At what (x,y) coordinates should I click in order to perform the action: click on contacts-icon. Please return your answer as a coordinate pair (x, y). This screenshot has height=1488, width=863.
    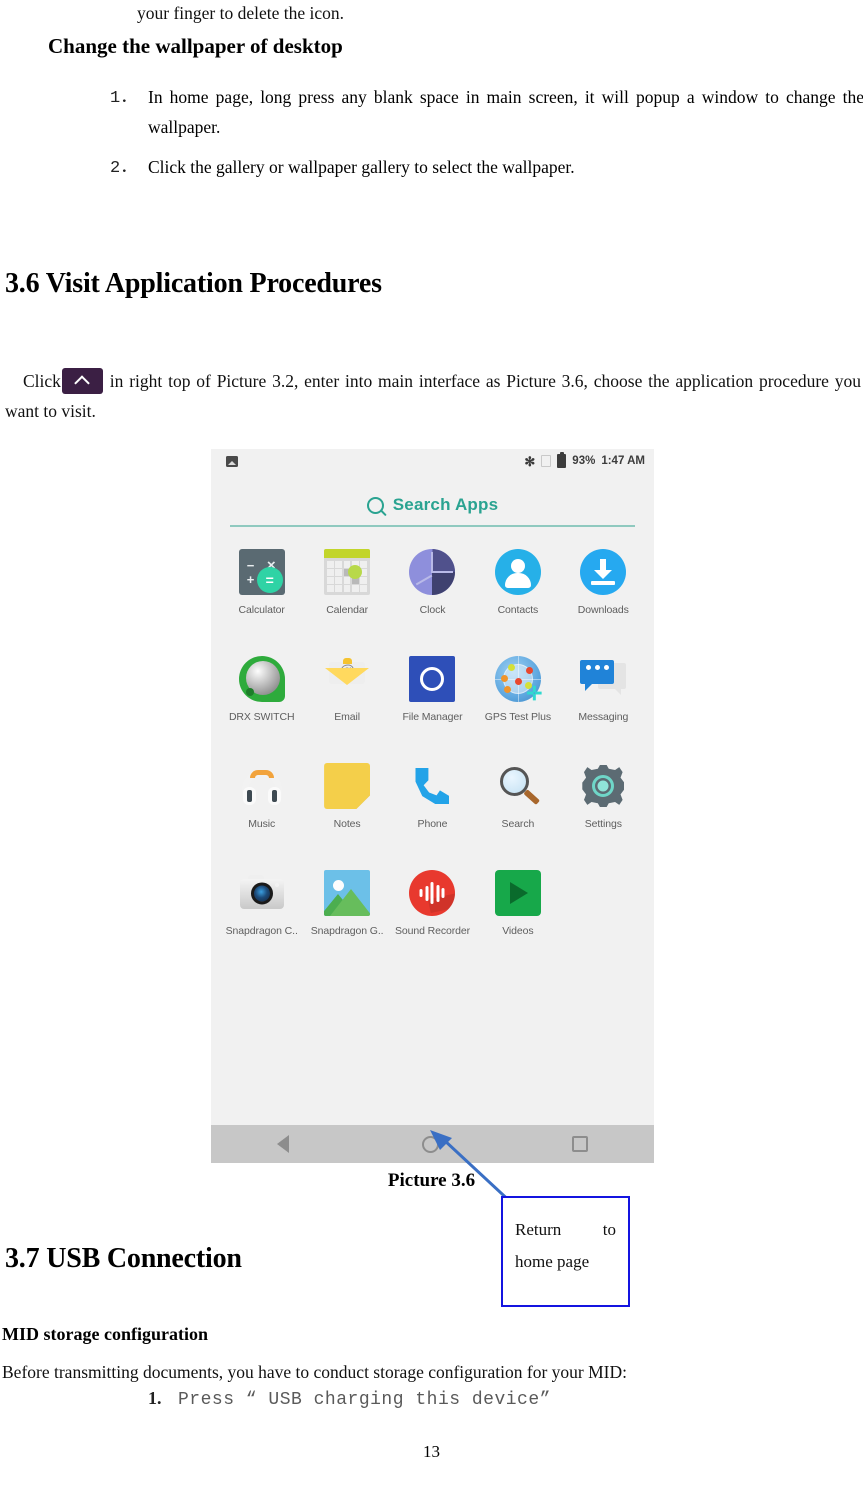
    Looking at the image, I should click on (517, 572).